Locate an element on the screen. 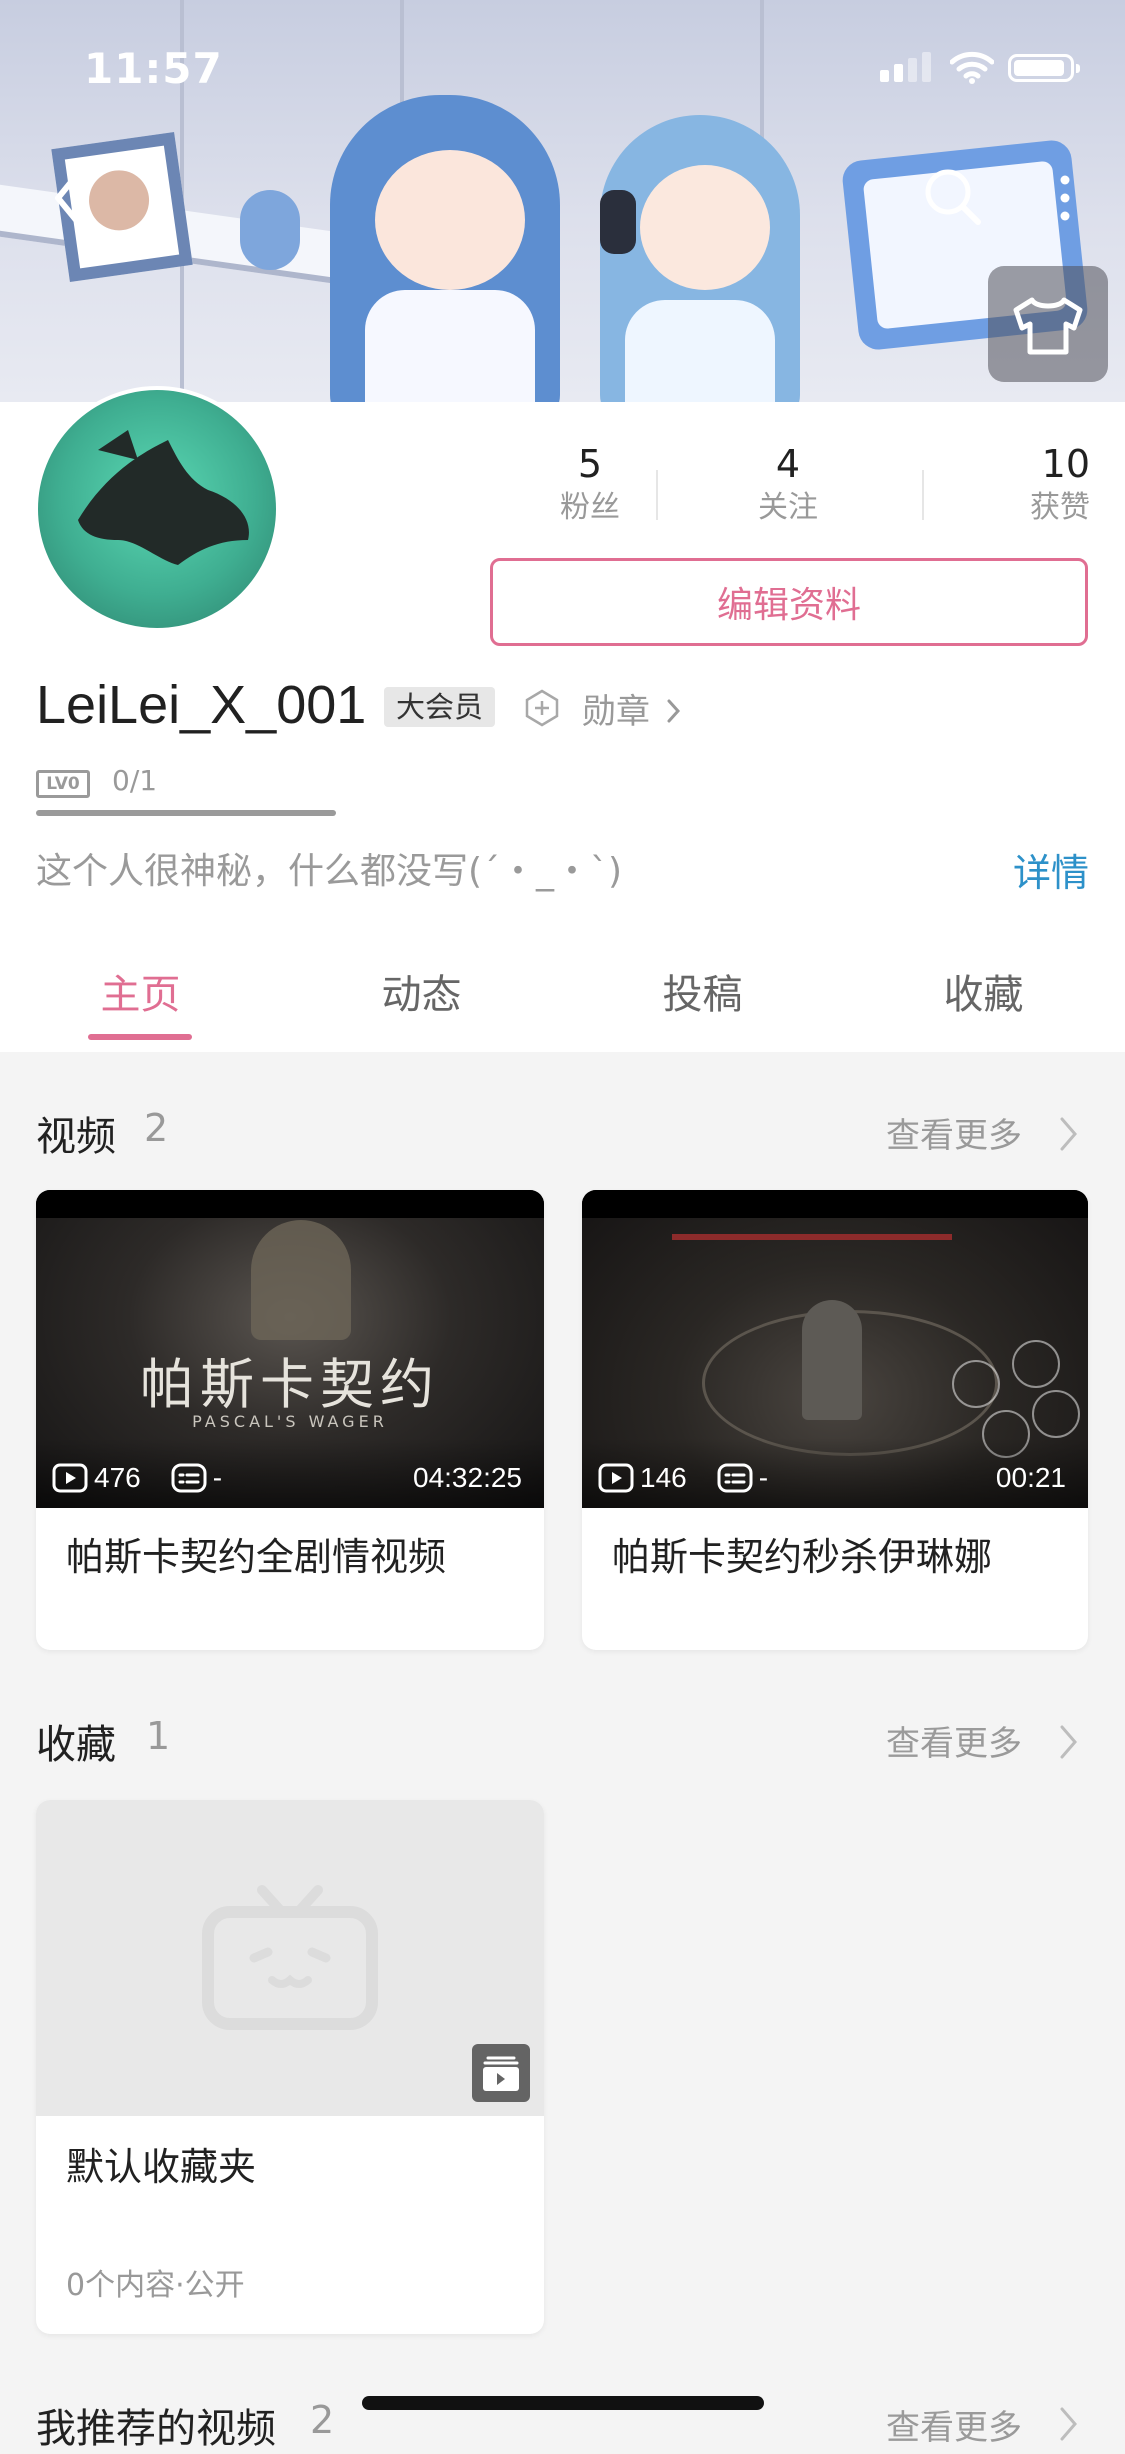 This screenshot has height=2454, width=1125. medal-label: 勋章 is located at coordinates (616, 712).